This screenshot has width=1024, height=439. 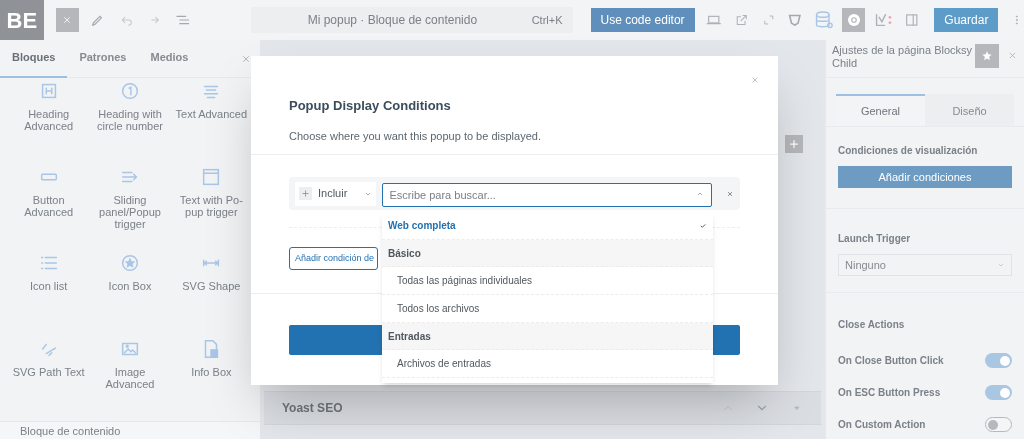 What do you see at coordinates (1001, 265) in the screenshot?
I see `chevron-down-icon` at bounding box center [1001, 265].